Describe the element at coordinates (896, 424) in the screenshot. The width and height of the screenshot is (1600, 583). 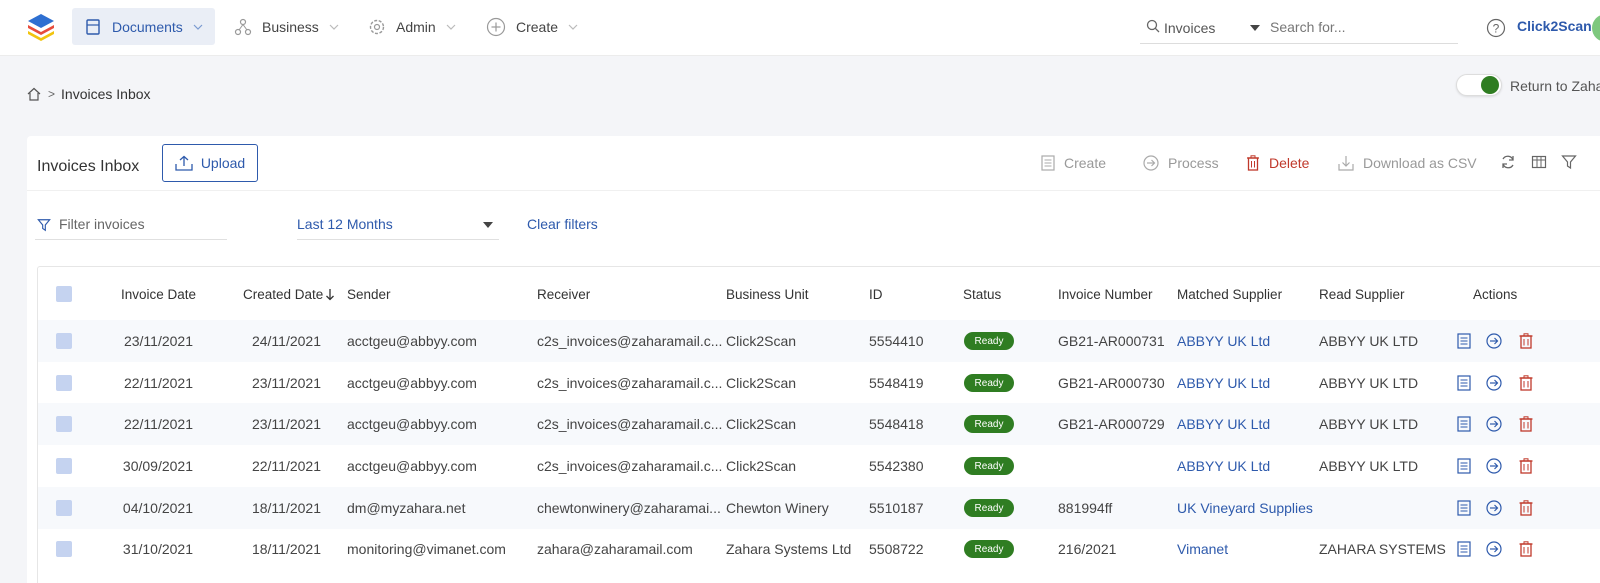
I see `cell-id: 5548418` at that location.